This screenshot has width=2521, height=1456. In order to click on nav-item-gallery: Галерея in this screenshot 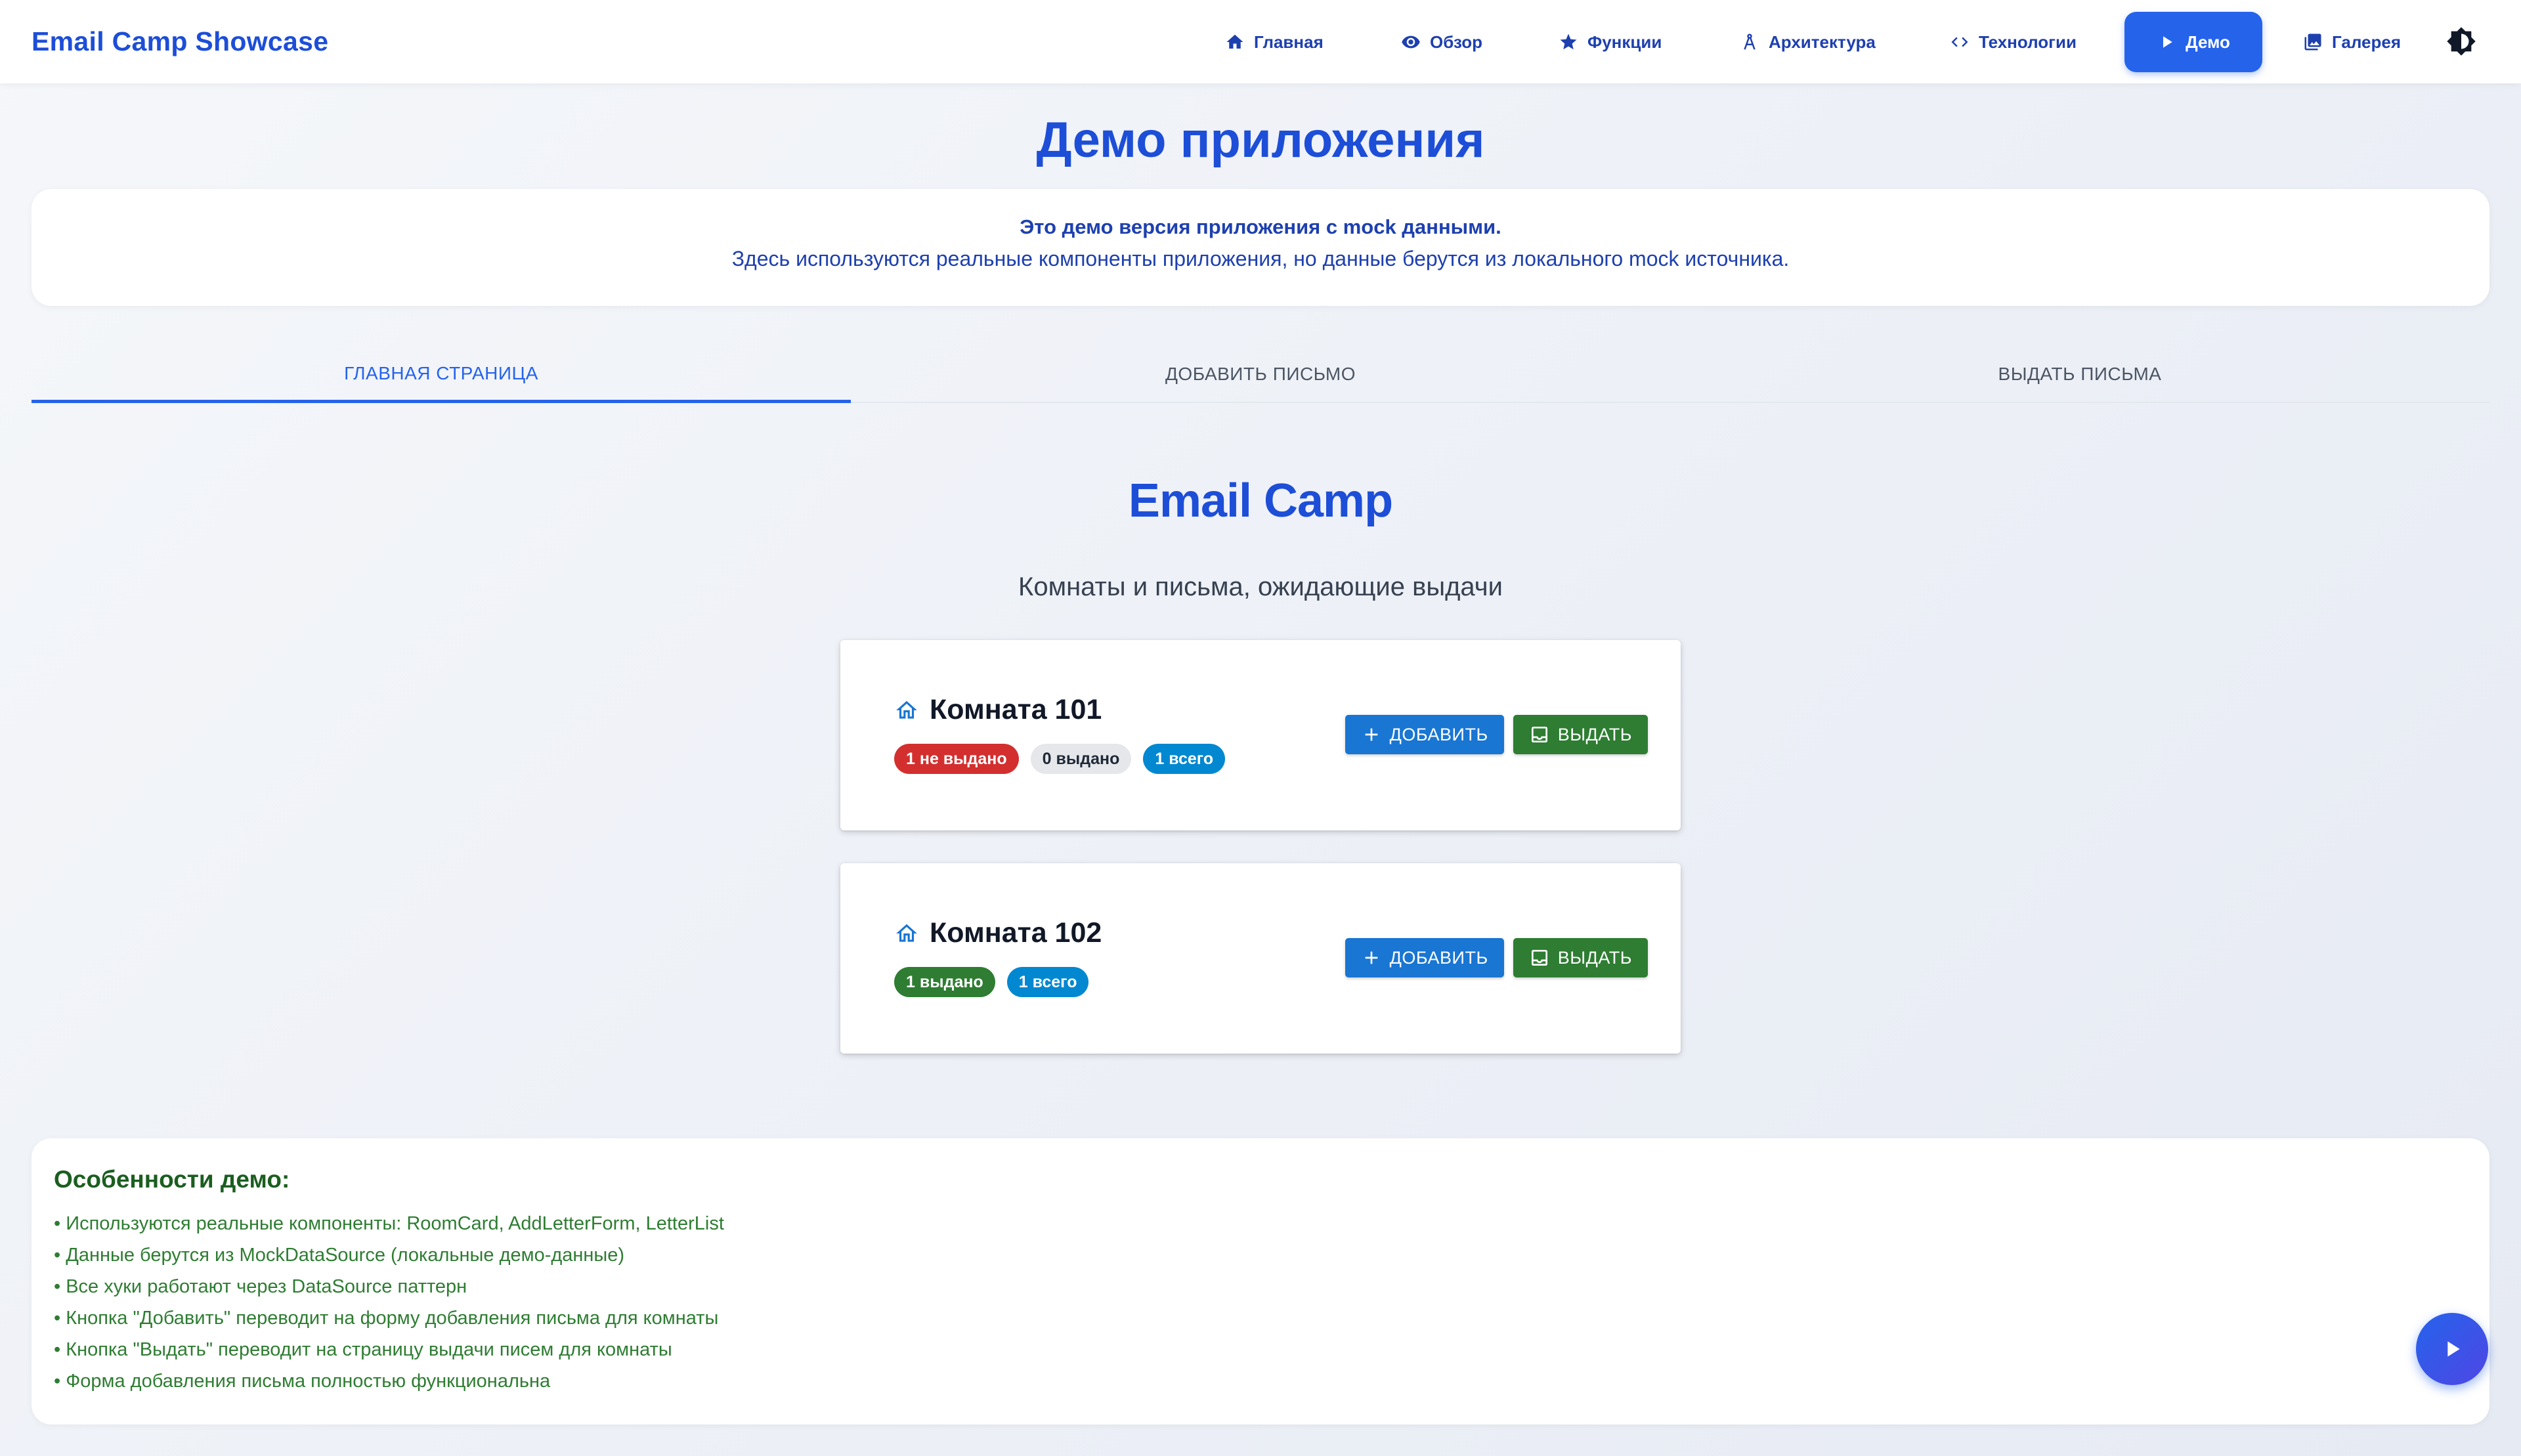, I will do `click(2352, 42)`.